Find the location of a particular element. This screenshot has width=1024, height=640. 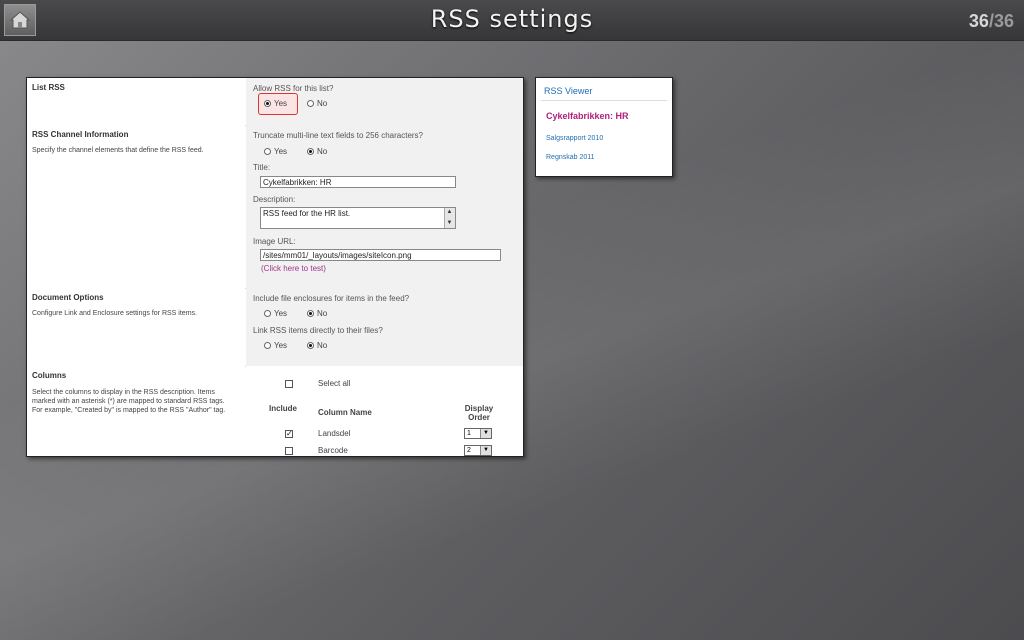

section-list-rss: List RSS Allow RSS for this list? Yes No is located at coordinates (275, 102).